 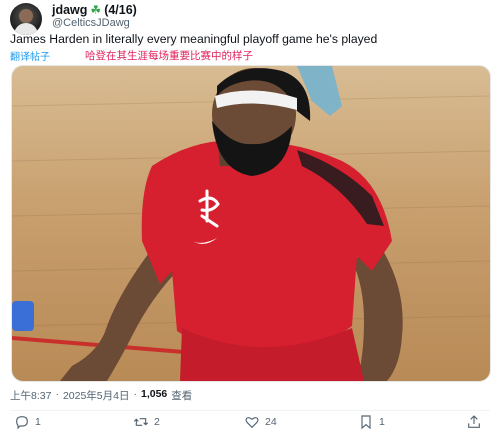 What do you see at coordinates (382, 422) in the screenshot?
I see `bookmark-count: 1` at bounding box center [382, 422].